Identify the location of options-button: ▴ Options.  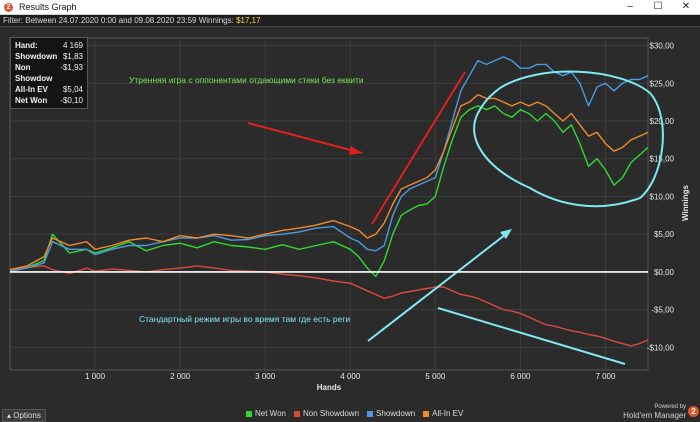
(24, 415).